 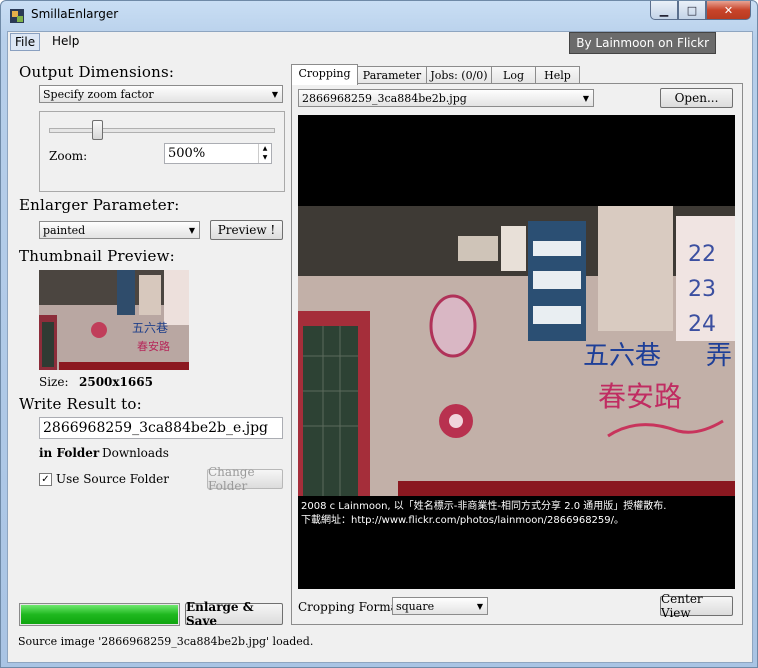 I want to click on source-file-select: 2866968259_3ca884be2b.jpg ▼, so click(x=446, y=98).